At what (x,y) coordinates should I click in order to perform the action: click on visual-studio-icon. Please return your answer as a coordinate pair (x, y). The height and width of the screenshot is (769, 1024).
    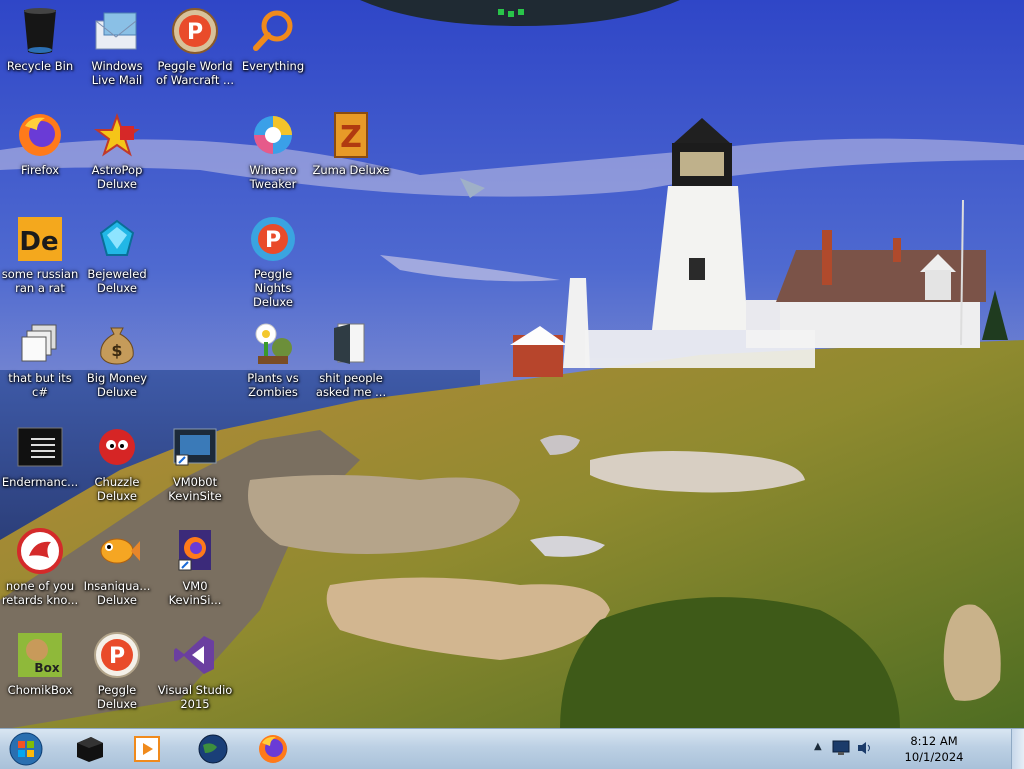
    Looking at the image, I should click on (195, 655).